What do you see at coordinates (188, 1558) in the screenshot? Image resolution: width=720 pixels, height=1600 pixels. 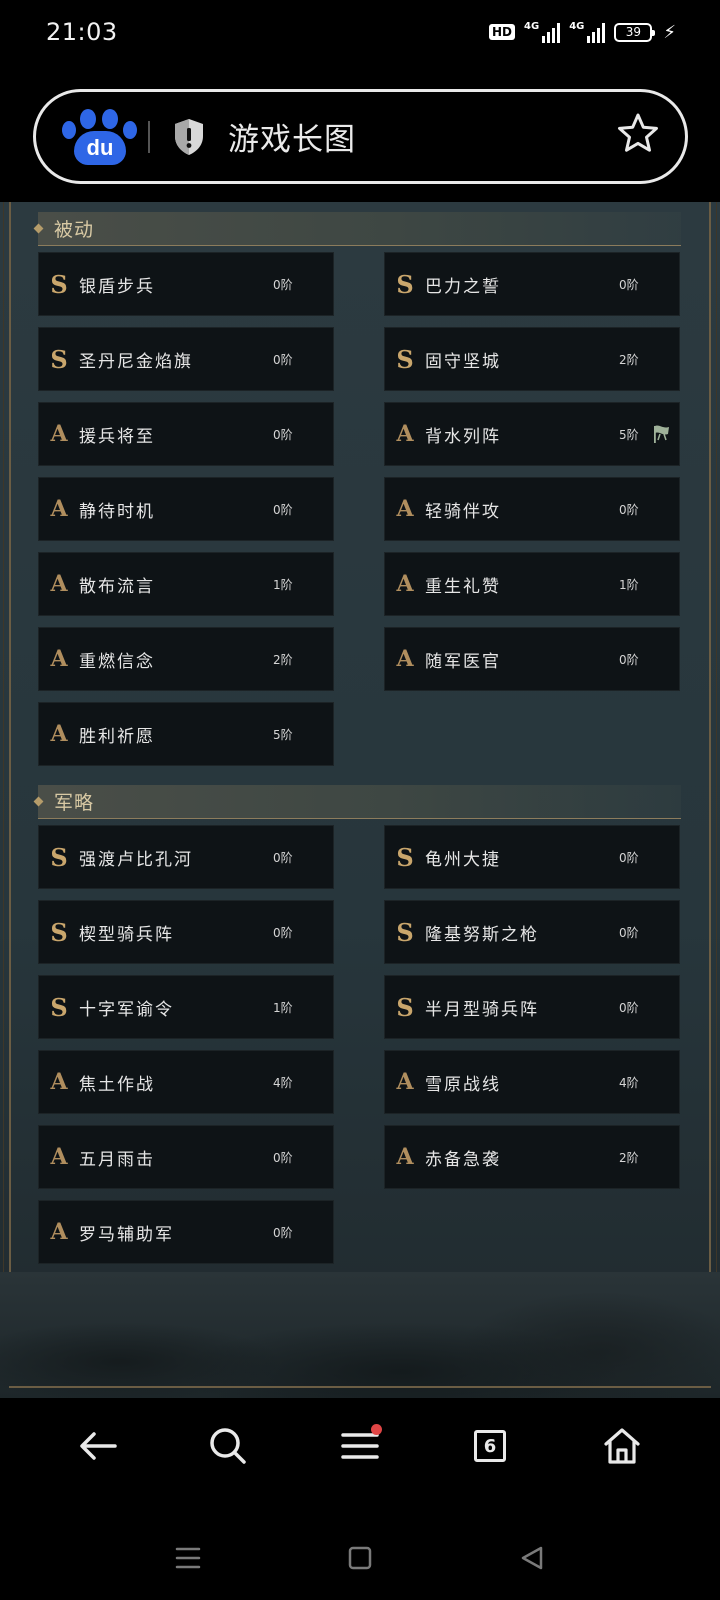 I see `recent-apps-button` at bounding box center [188, 1558].